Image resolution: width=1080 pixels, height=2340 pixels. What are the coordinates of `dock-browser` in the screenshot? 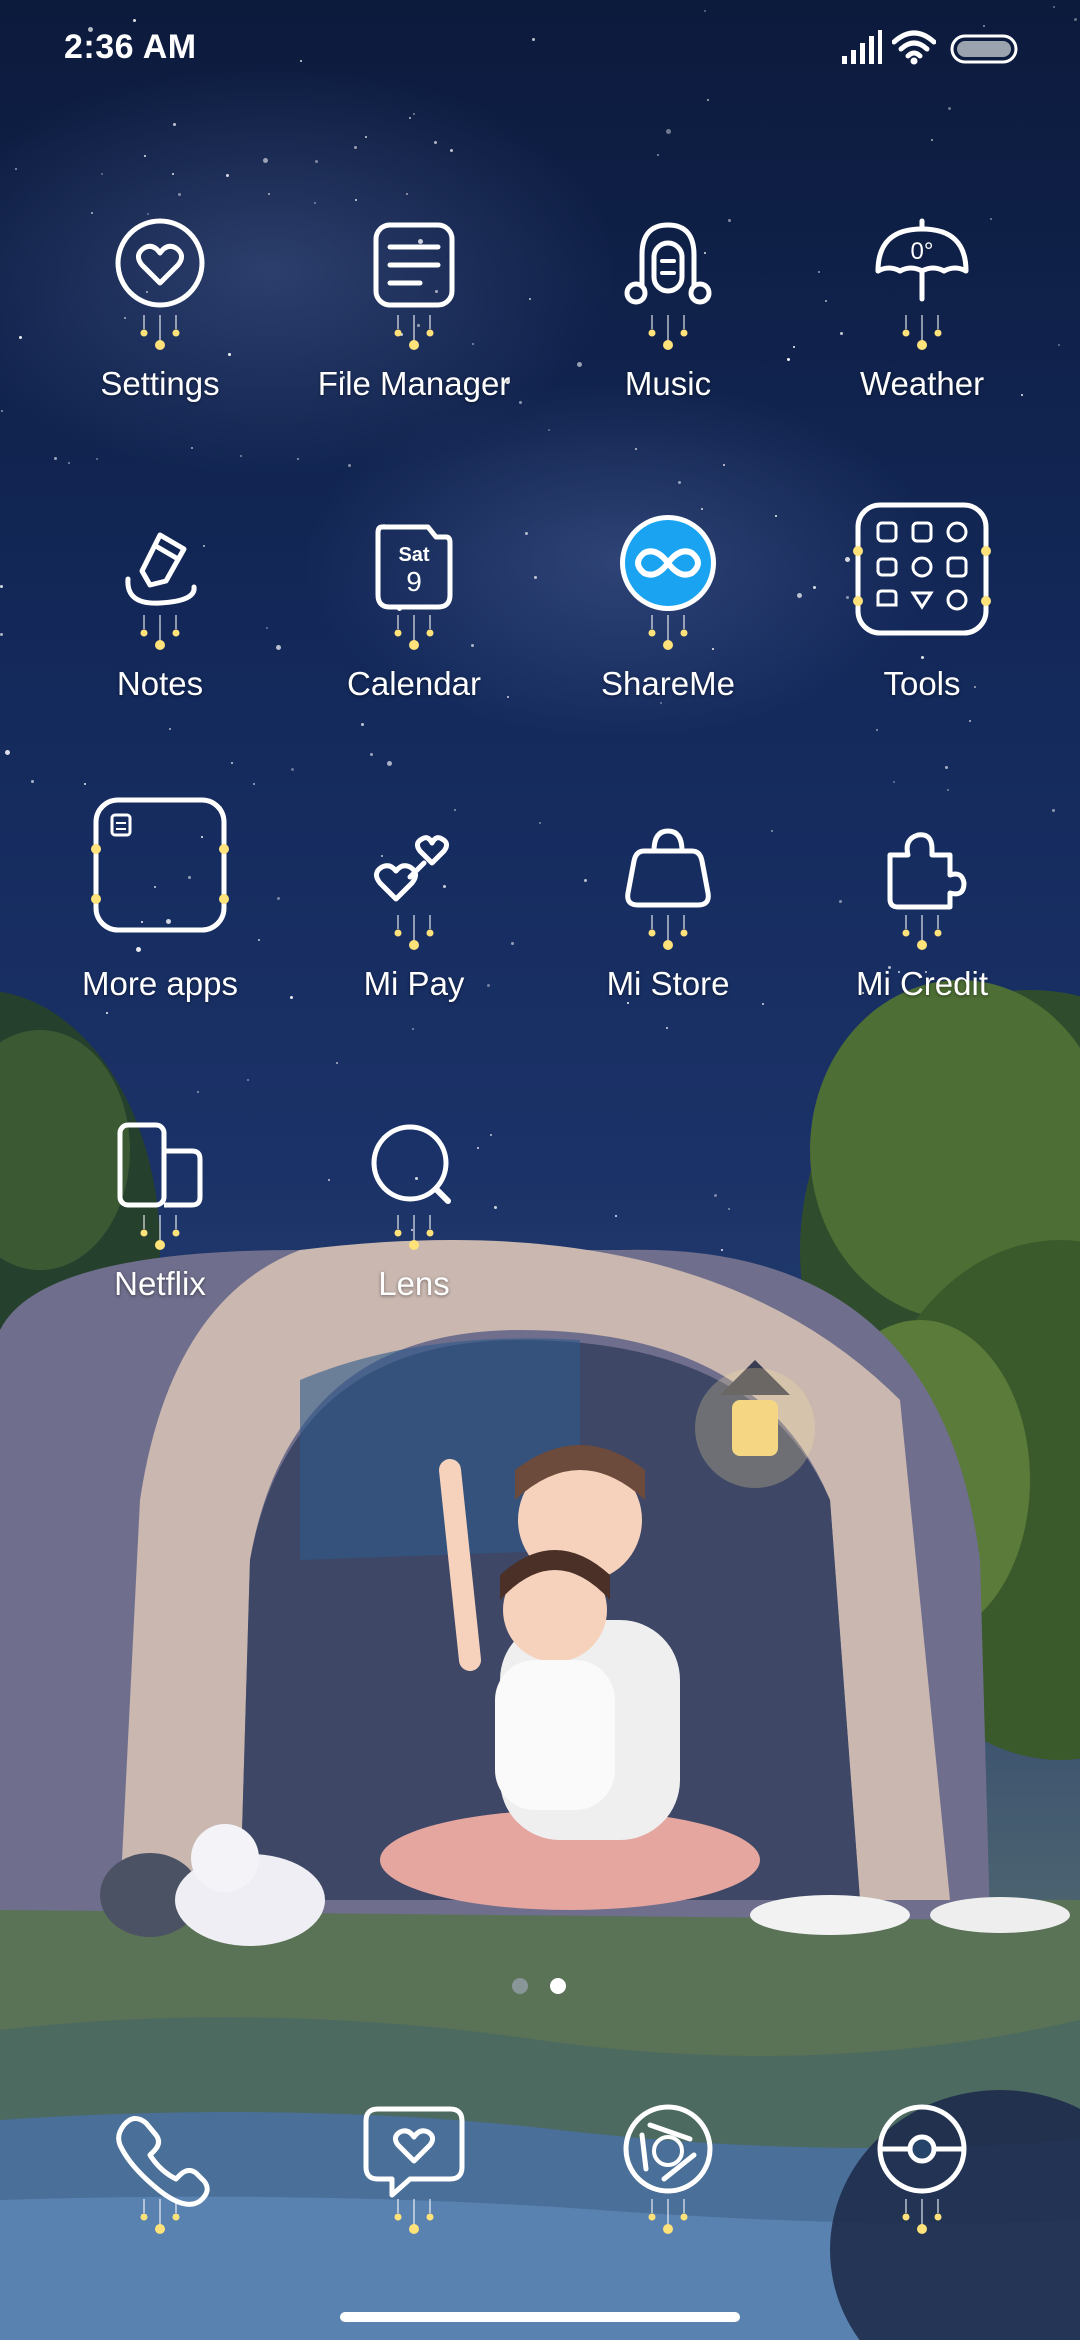 It's located at (668, 2170).